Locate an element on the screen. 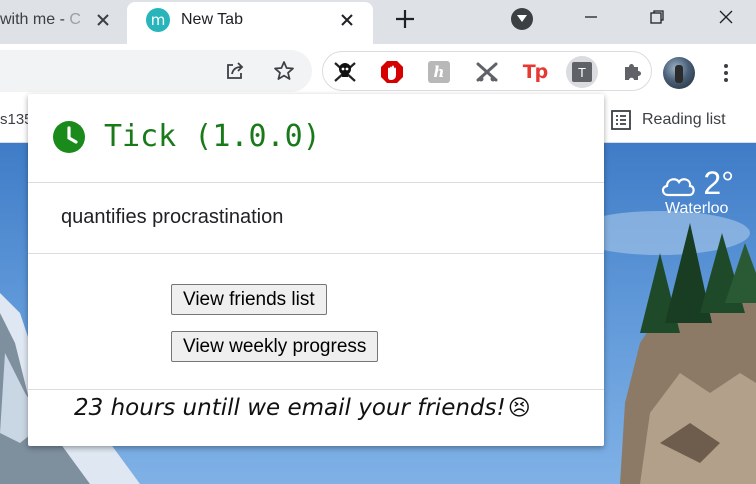  minimize-button is located at coordinates (591, 17).